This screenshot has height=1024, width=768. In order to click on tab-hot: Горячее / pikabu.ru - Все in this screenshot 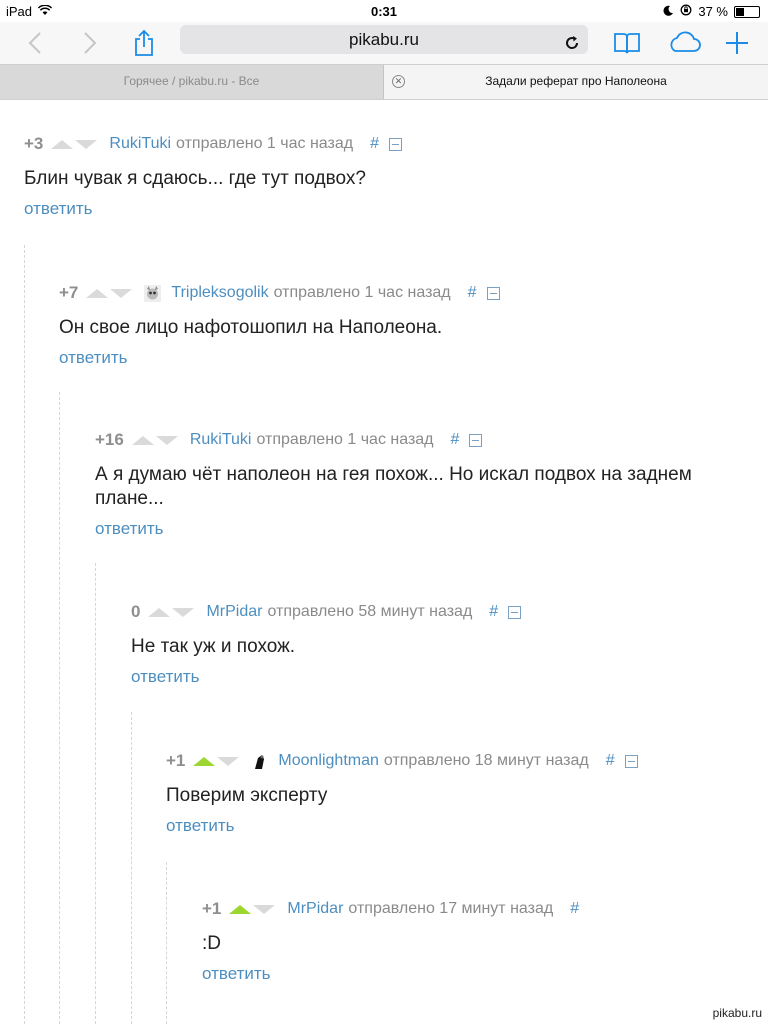, I will do `click(192, 82)`.